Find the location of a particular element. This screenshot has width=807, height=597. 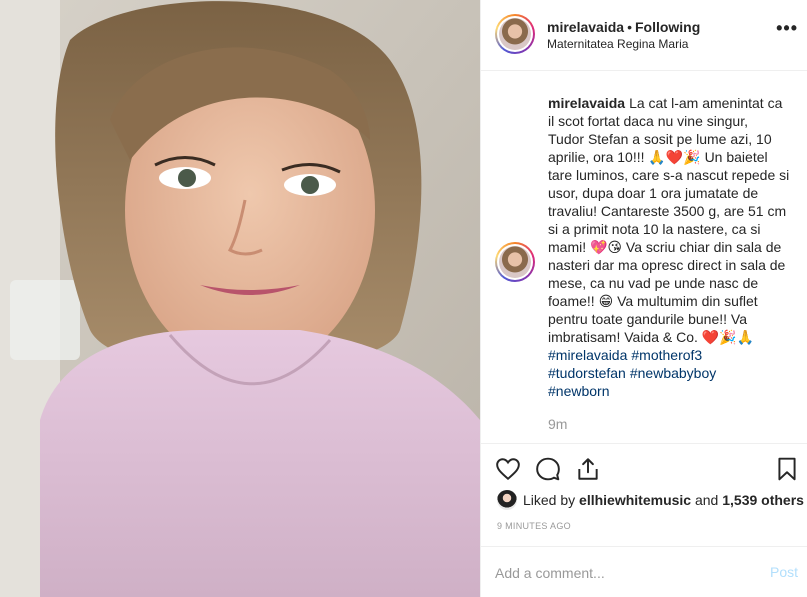

liker-username-link: ellhiewhitemusic is located at coordinates (635, 500).